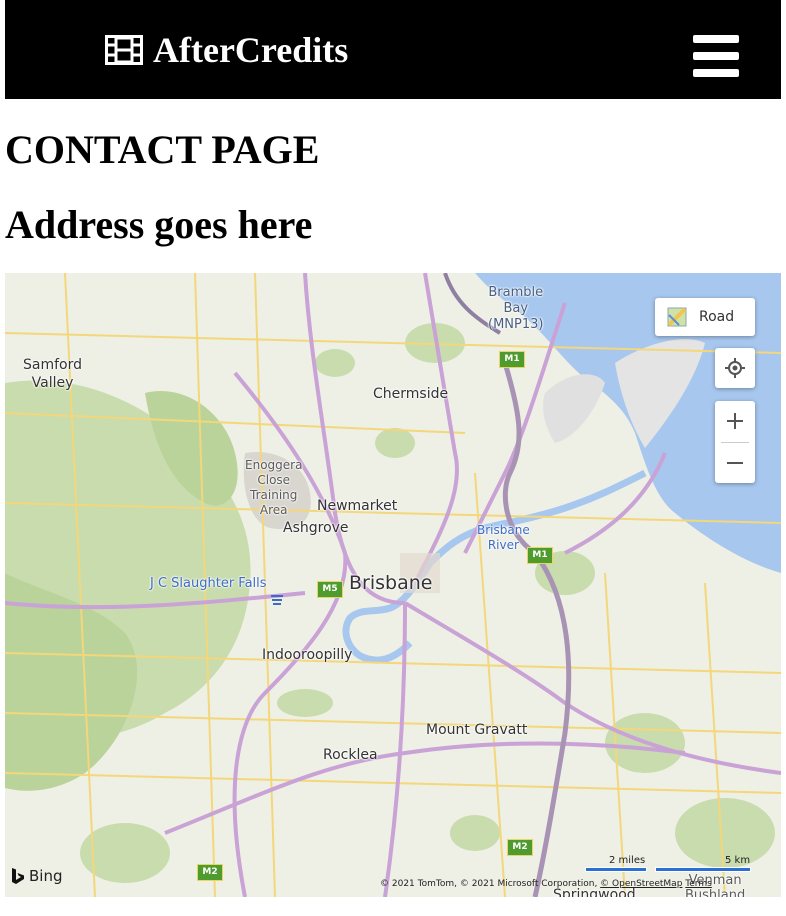  Describe the element at coordinates (616, 869) in the screenshot. I see `scale-bar-miles` at that location.